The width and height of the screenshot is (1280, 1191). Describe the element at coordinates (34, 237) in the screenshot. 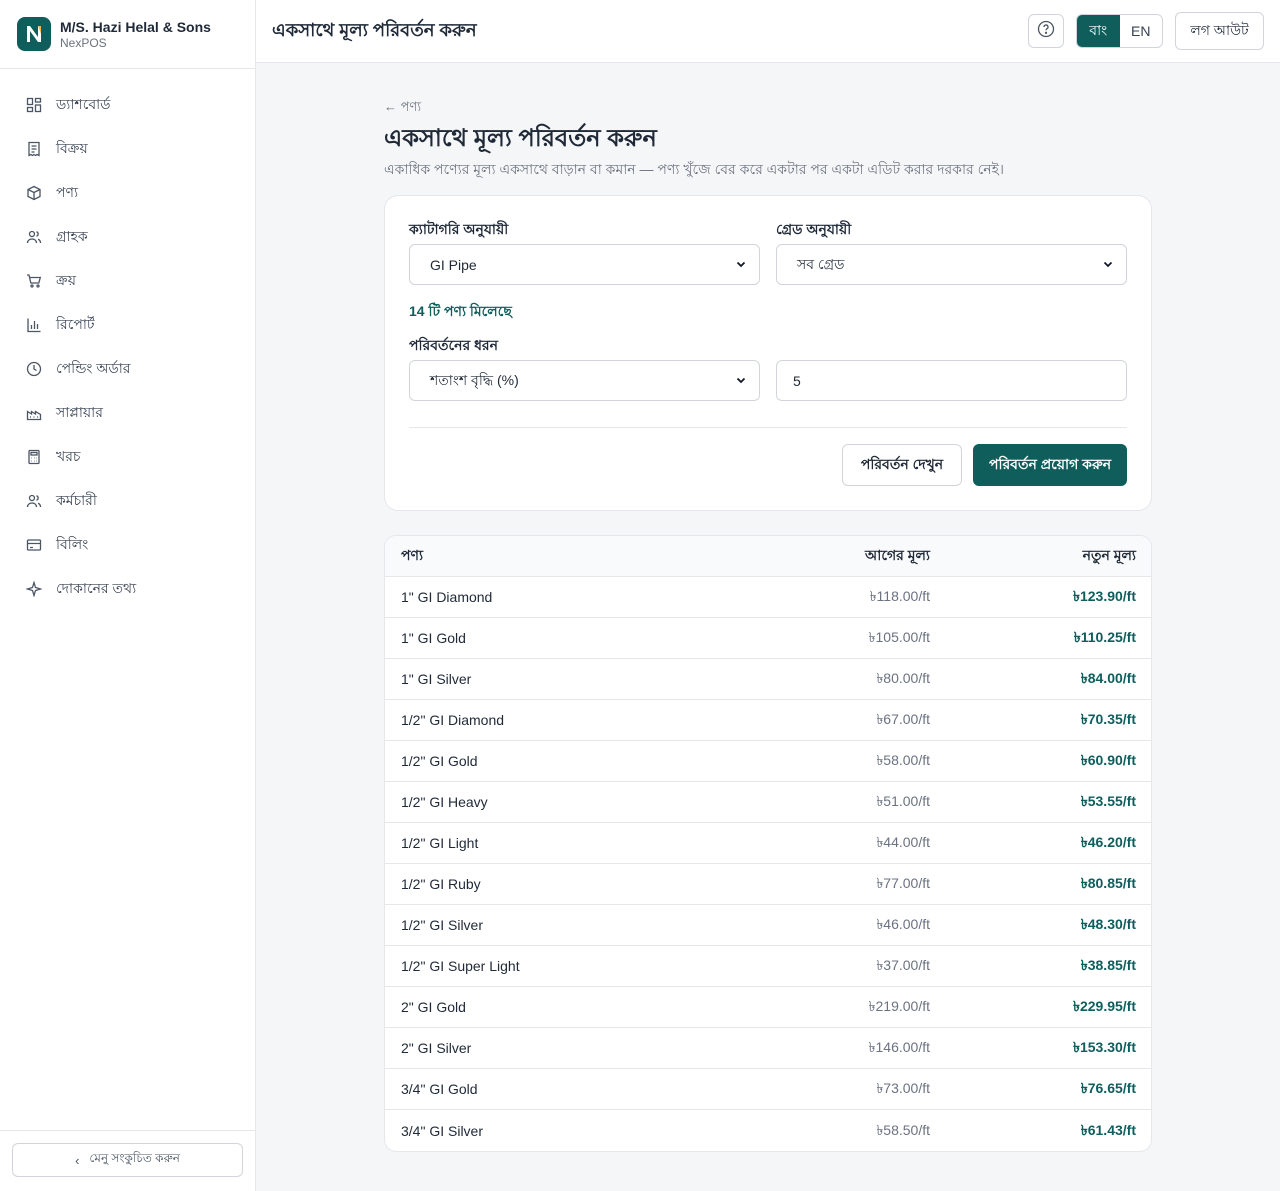

I see `users-icon` at that location.